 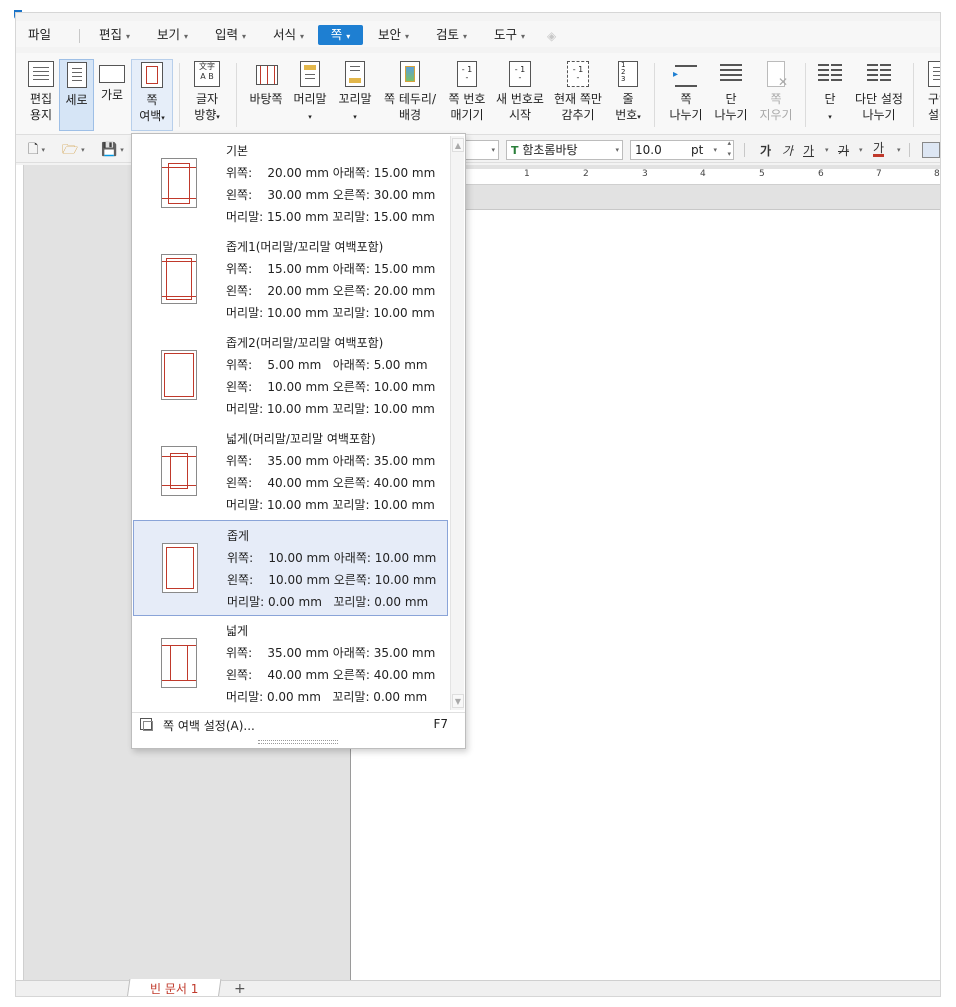 I want to click on underline-button: 가, so click(x=808, y=150).